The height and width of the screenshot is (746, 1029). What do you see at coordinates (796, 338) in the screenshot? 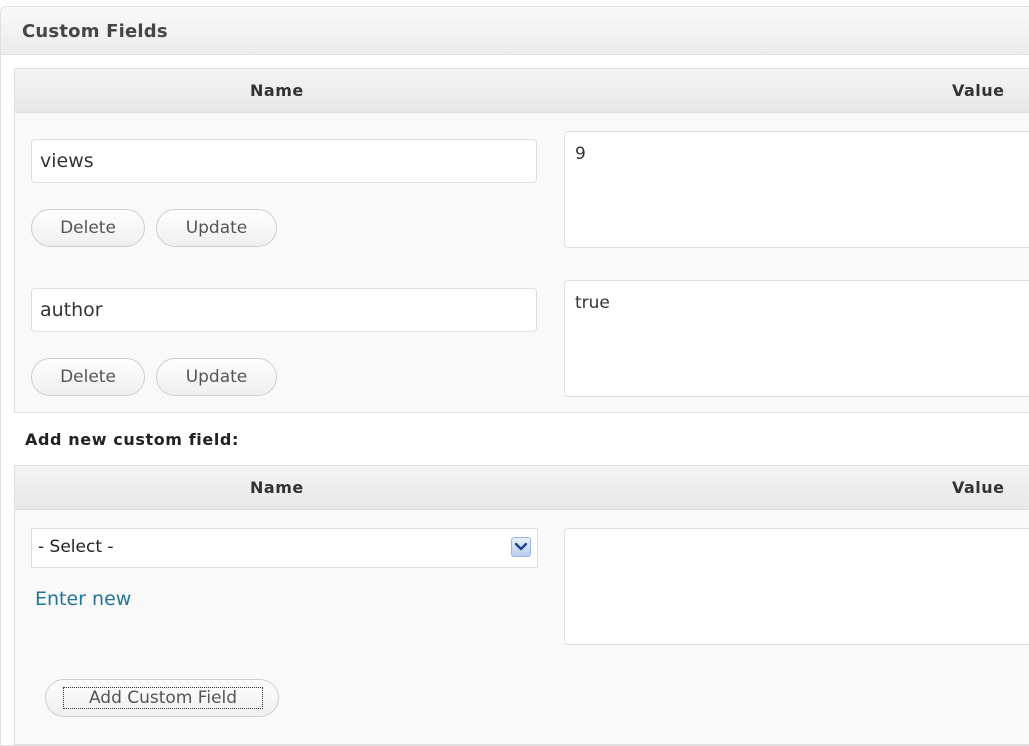
I see `field-value-textarea-author: true` at bounding box center [796, 338].